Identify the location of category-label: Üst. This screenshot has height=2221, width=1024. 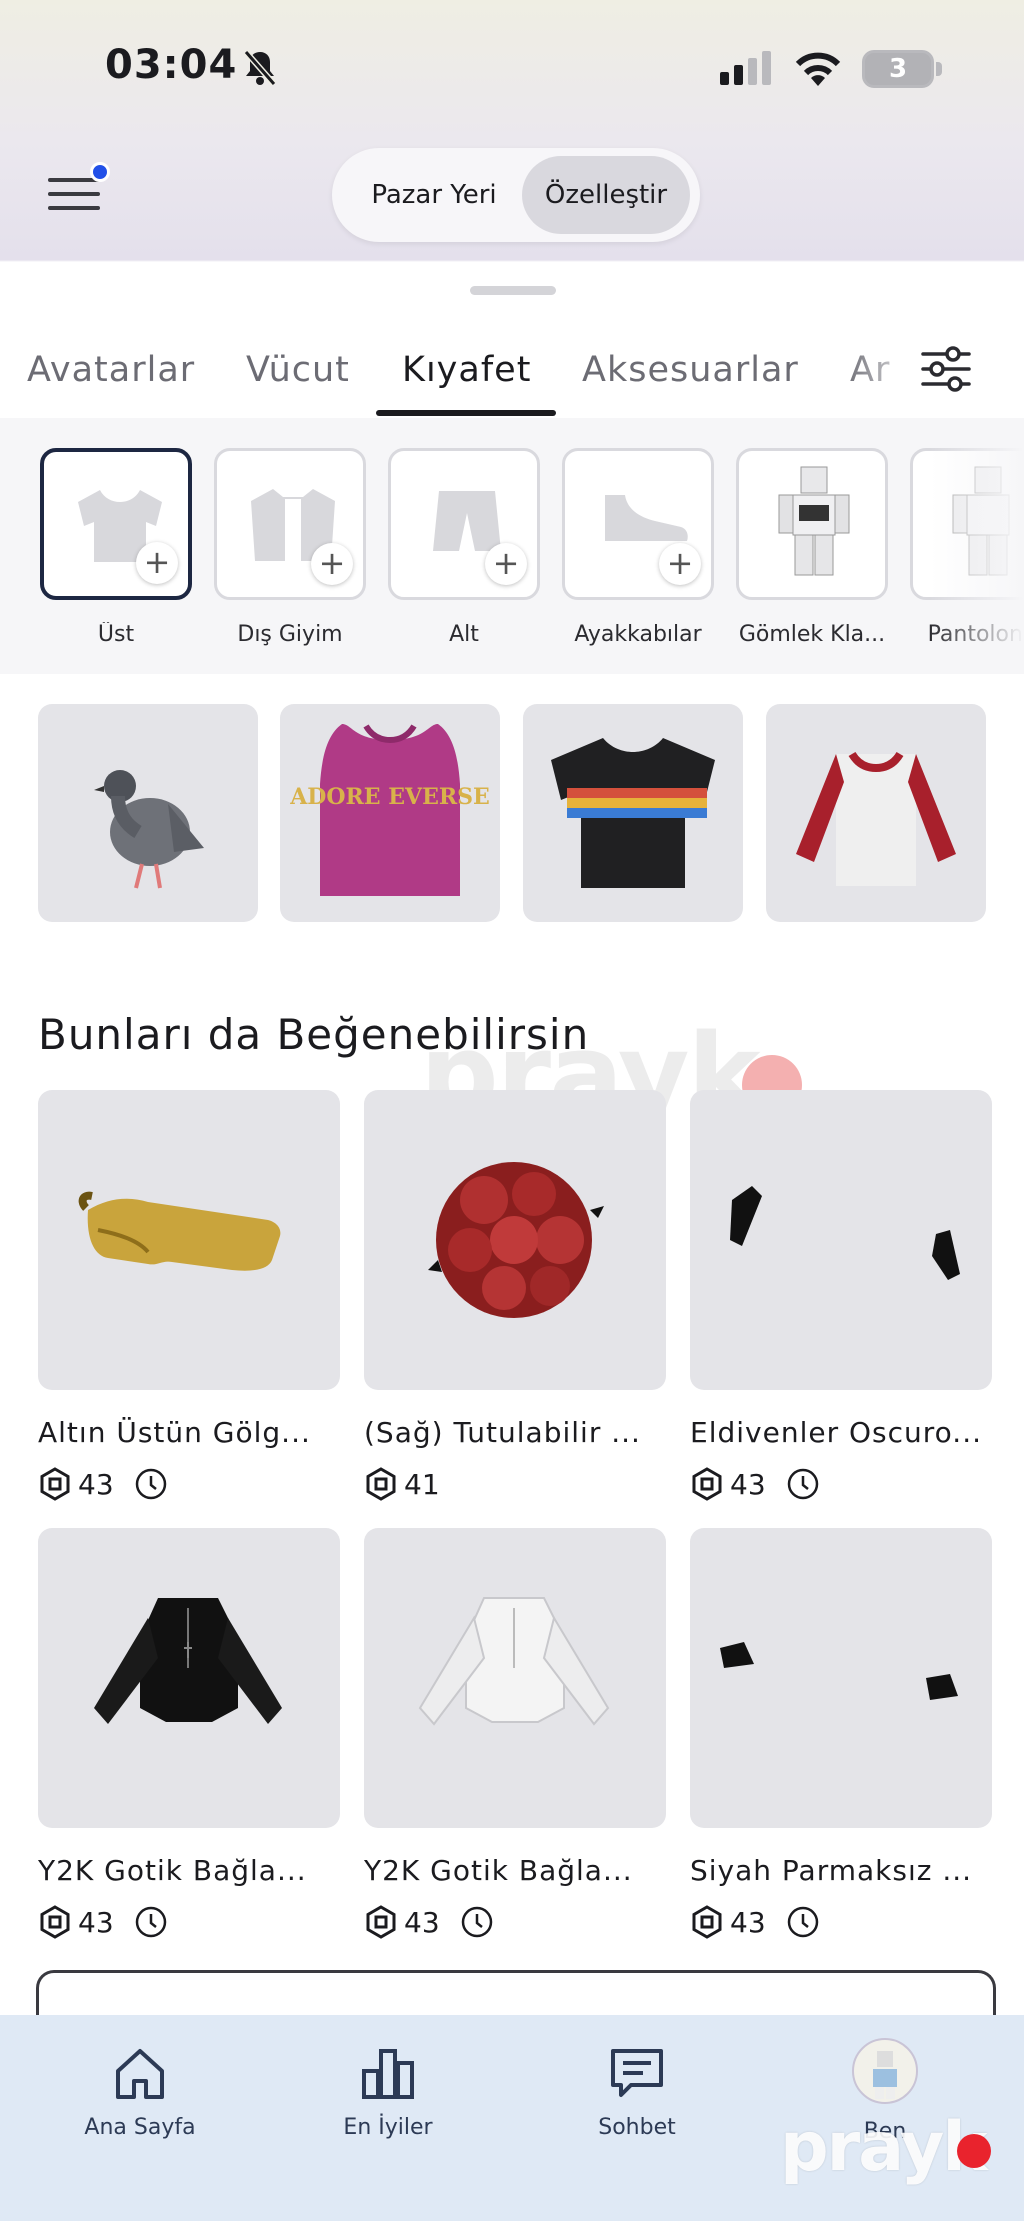
(116, 634).